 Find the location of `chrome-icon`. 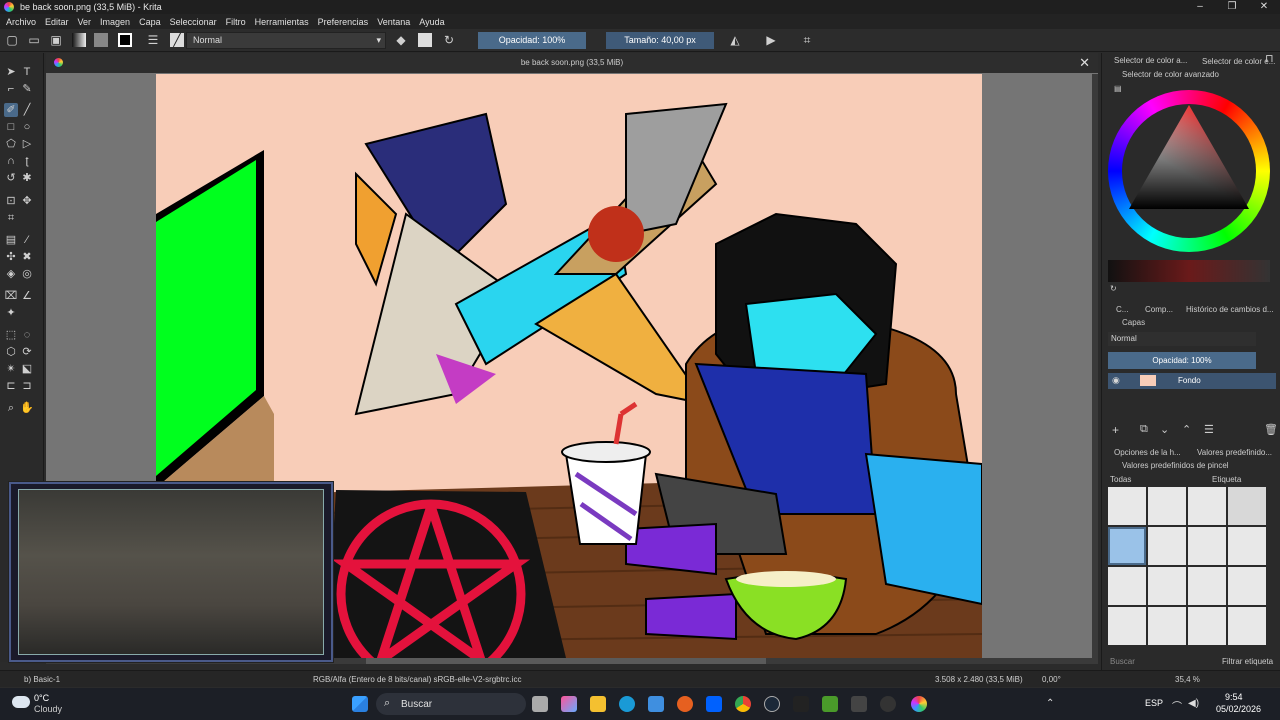

chrome-icon is located at coordinates (743, 704).